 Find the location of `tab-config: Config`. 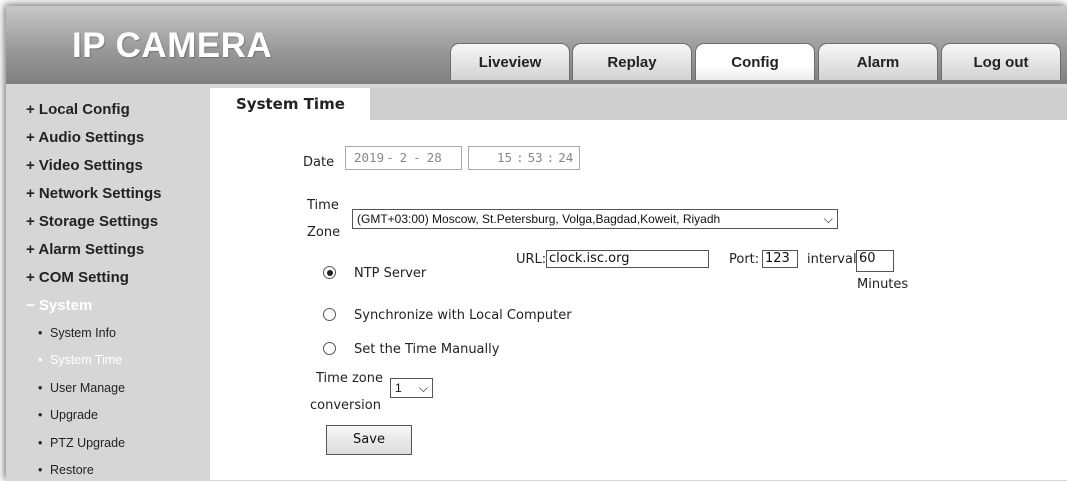

tab-config: Config is located at coordinates (755, 61).